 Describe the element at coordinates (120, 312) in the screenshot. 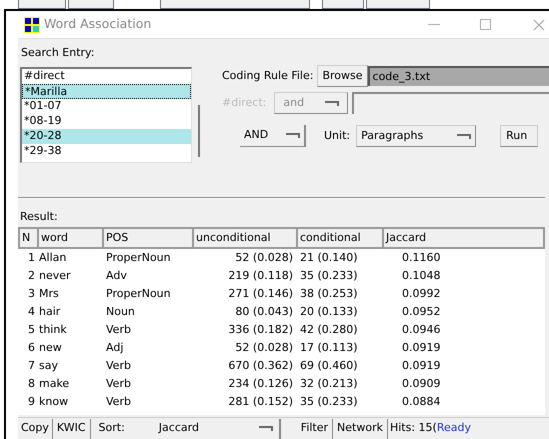

I see `table-cell-text: Noun` at that location.